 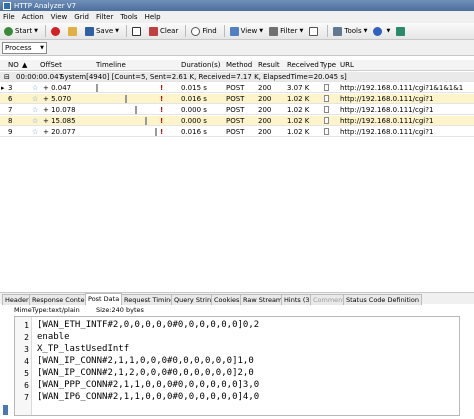 I want to click on tab-header: Header, so click(x=17, y=299).